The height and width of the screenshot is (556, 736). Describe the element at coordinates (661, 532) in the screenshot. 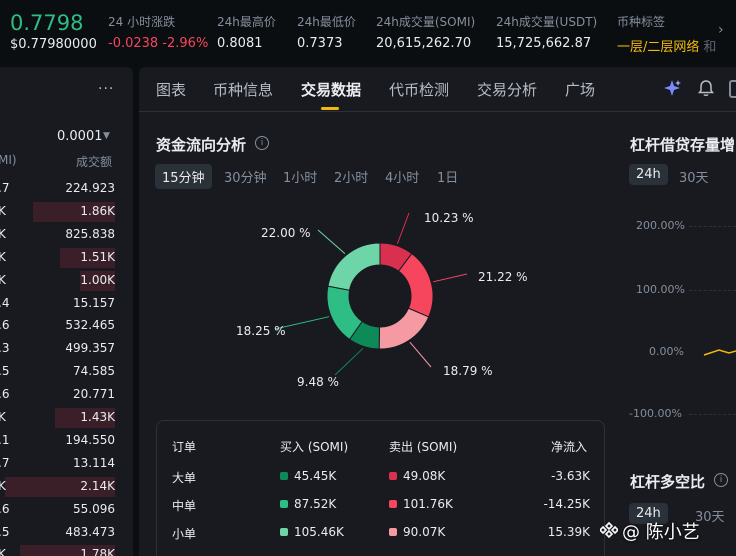

I see `watermark: @ 陈小艺` at that location.